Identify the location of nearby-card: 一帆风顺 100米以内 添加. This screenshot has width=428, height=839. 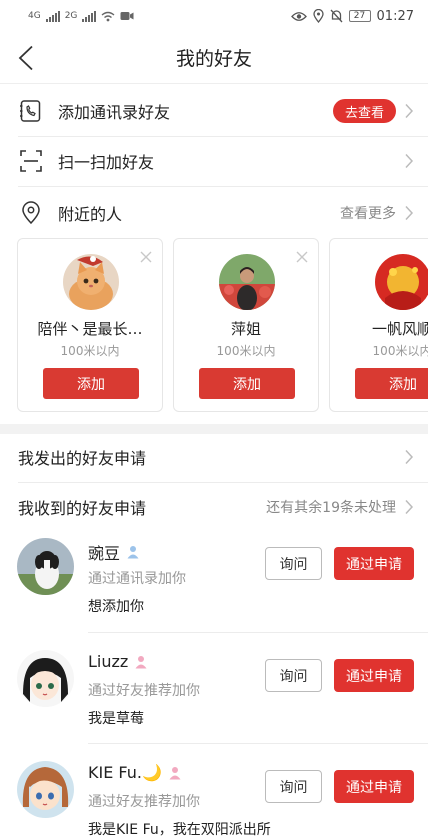
(378, 325).